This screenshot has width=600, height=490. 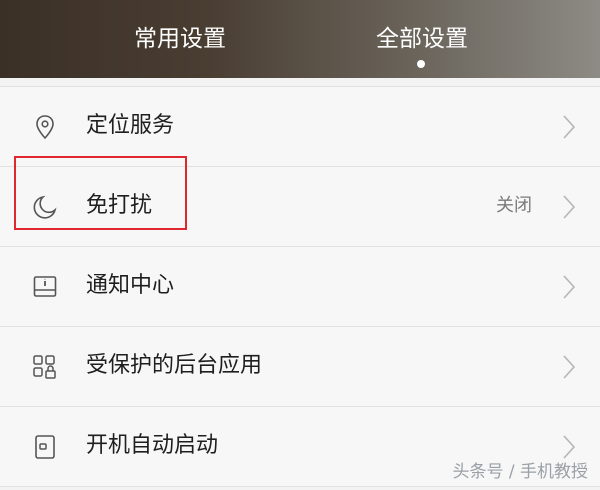 What do you see at coordinates (44, 367) in the screenshot?
I see `apps-lock-icon` at bounding box center [44, 367].